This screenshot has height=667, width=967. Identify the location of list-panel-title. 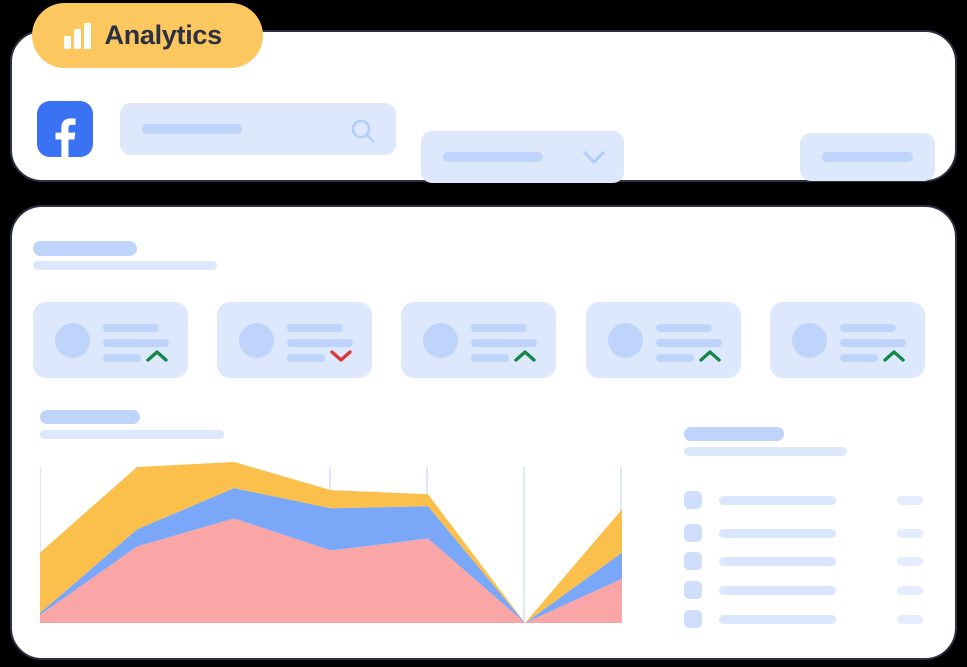
(734, 434).